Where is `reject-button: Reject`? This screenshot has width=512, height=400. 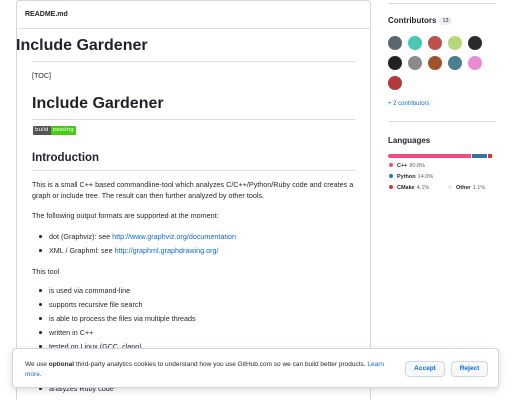
reject-button: Reject is located at coordinates (469, 369).